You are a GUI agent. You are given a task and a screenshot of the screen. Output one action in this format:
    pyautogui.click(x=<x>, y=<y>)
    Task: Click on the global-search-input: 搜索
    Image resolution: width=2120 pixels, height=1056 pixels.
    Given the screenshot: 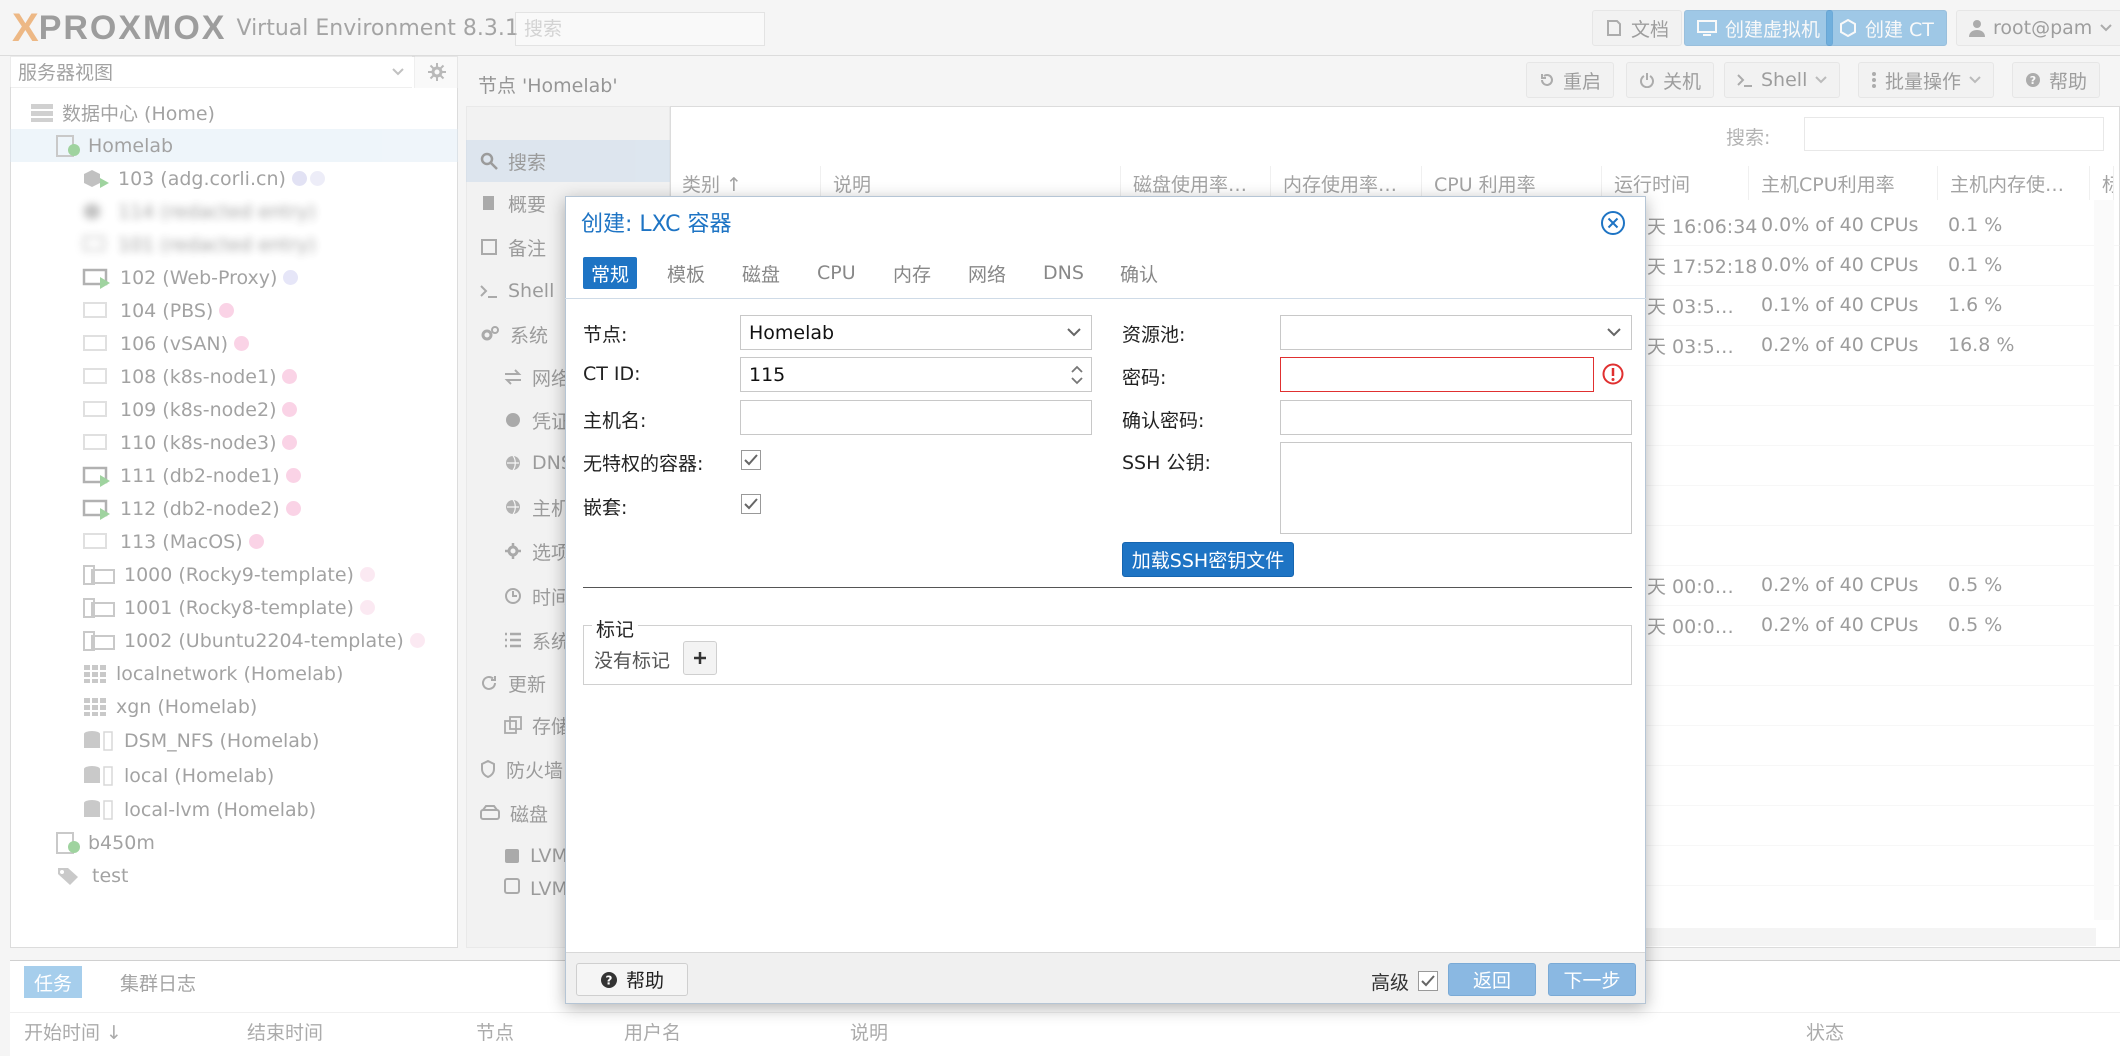 What is the action you would take?
    pyautogui.click(x=640, y=29)
    